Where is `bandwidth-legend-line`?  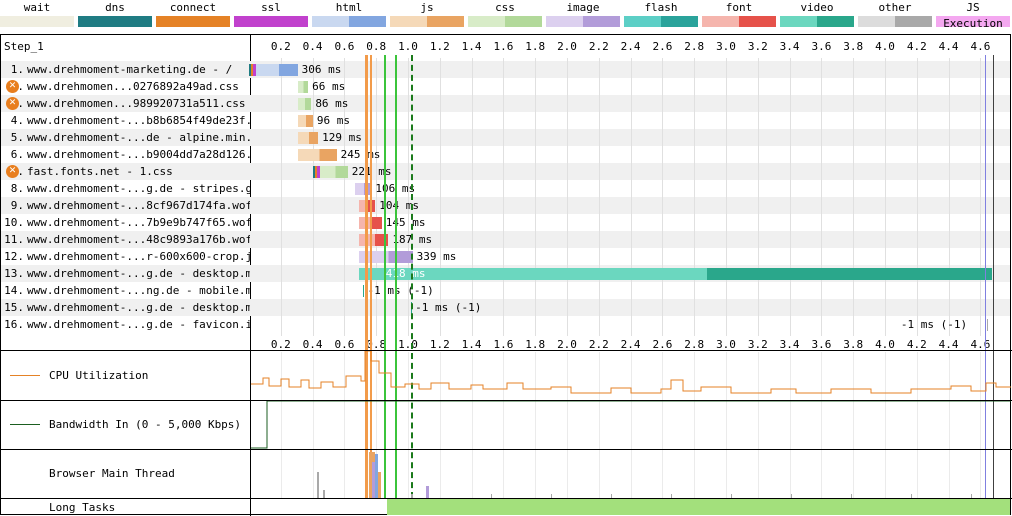 bandwidth-legend-line is located at coordinates (25, 424).